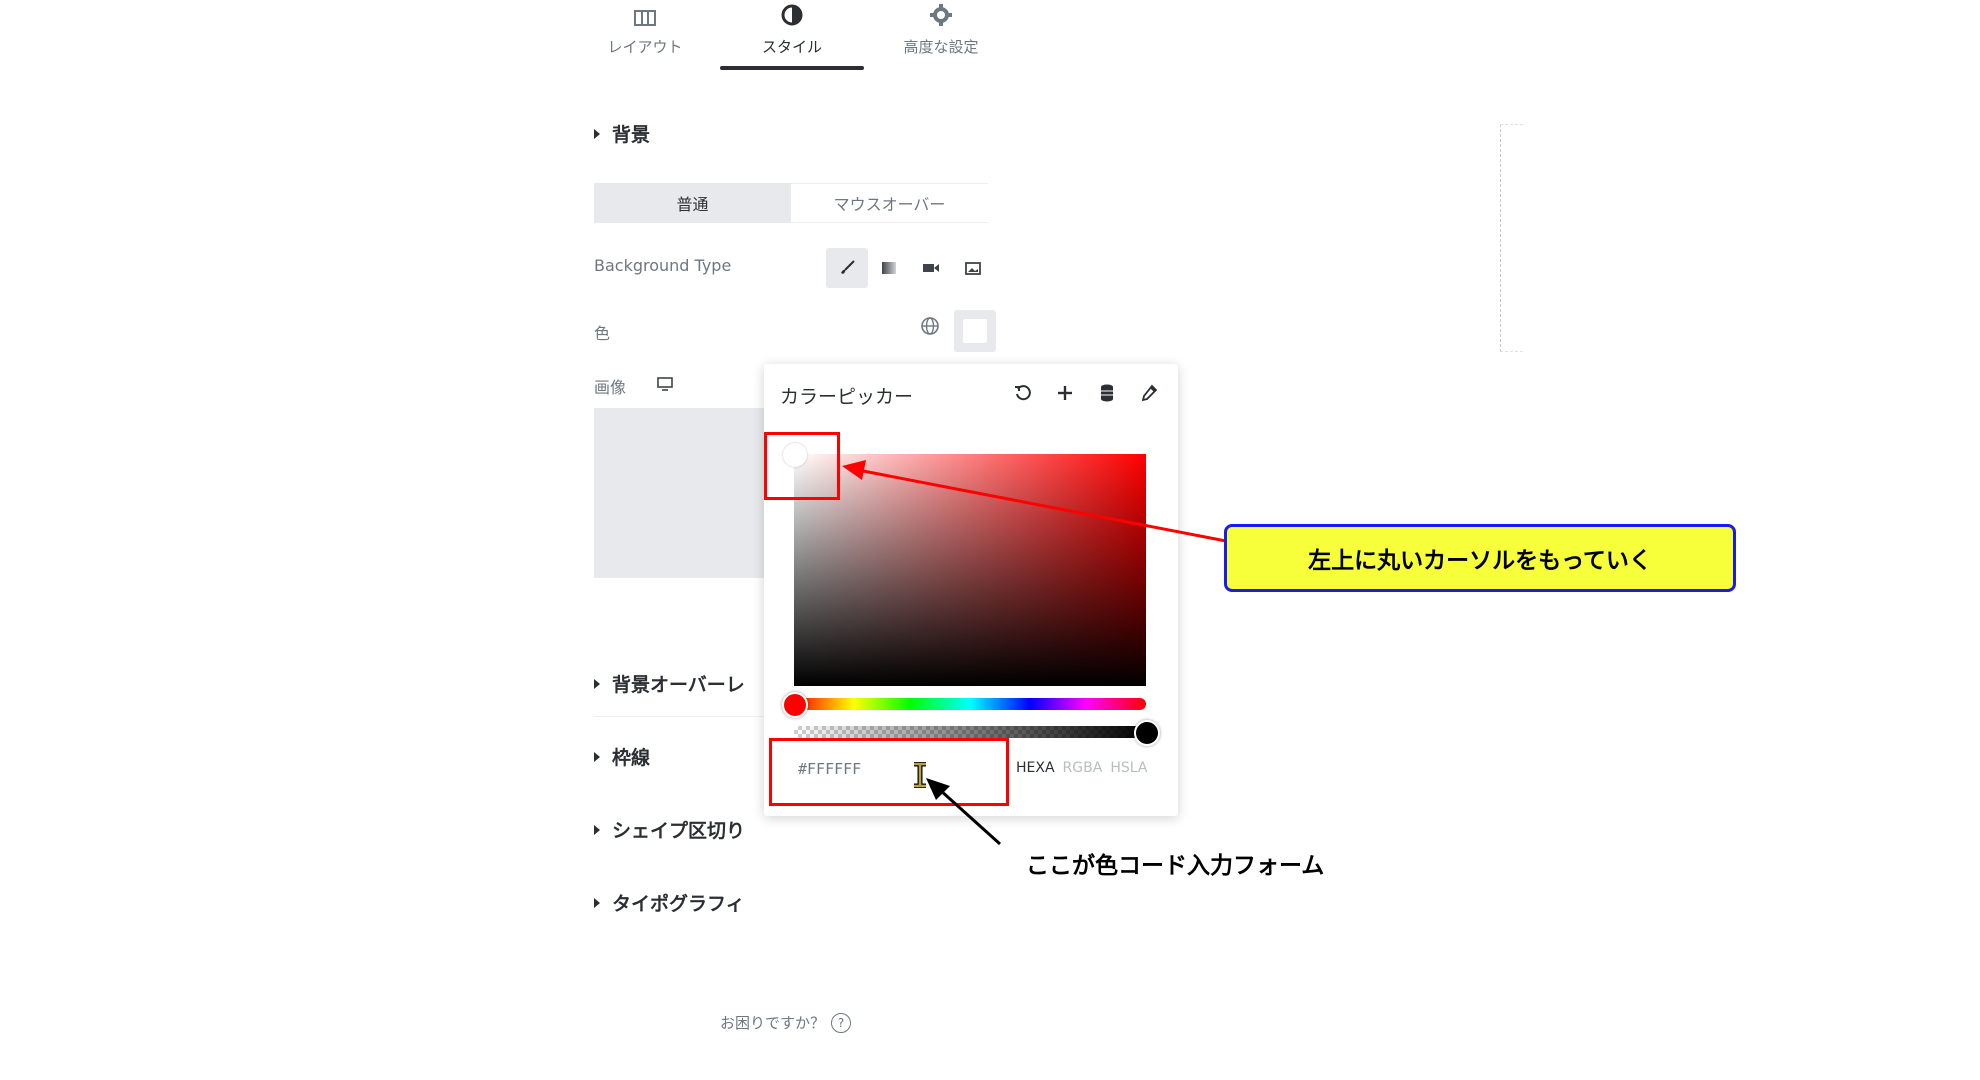 The image size is (1980, 1080). What do you see at coordinates (970, 817) in the screenshot?
I see `black-arrow-line` at bounding box center [970, 817].